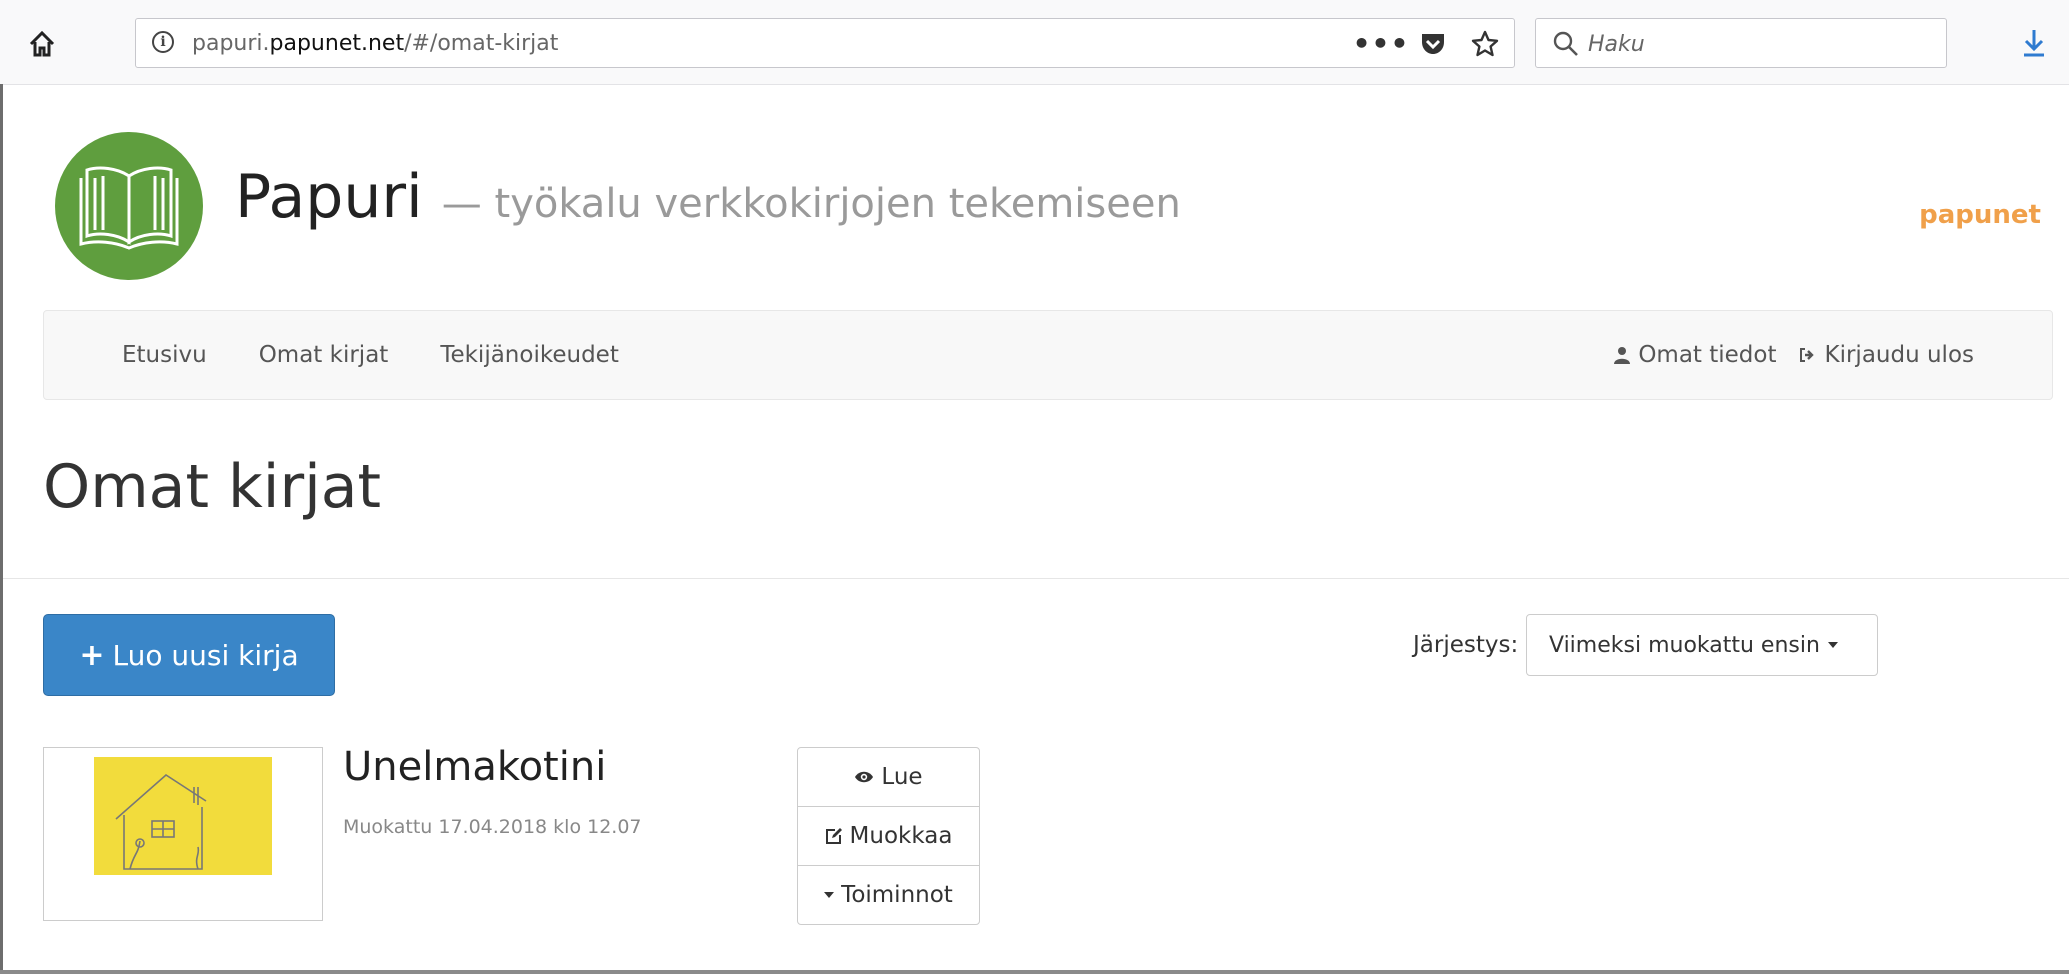 The width and height of the screenshot is (2069, 974). What do you see at coordinates (529, 355) in the screenshot?
I see `nav-tekijanoikeudet: Tekijänoikeudet` at bounding box center [529, 355].